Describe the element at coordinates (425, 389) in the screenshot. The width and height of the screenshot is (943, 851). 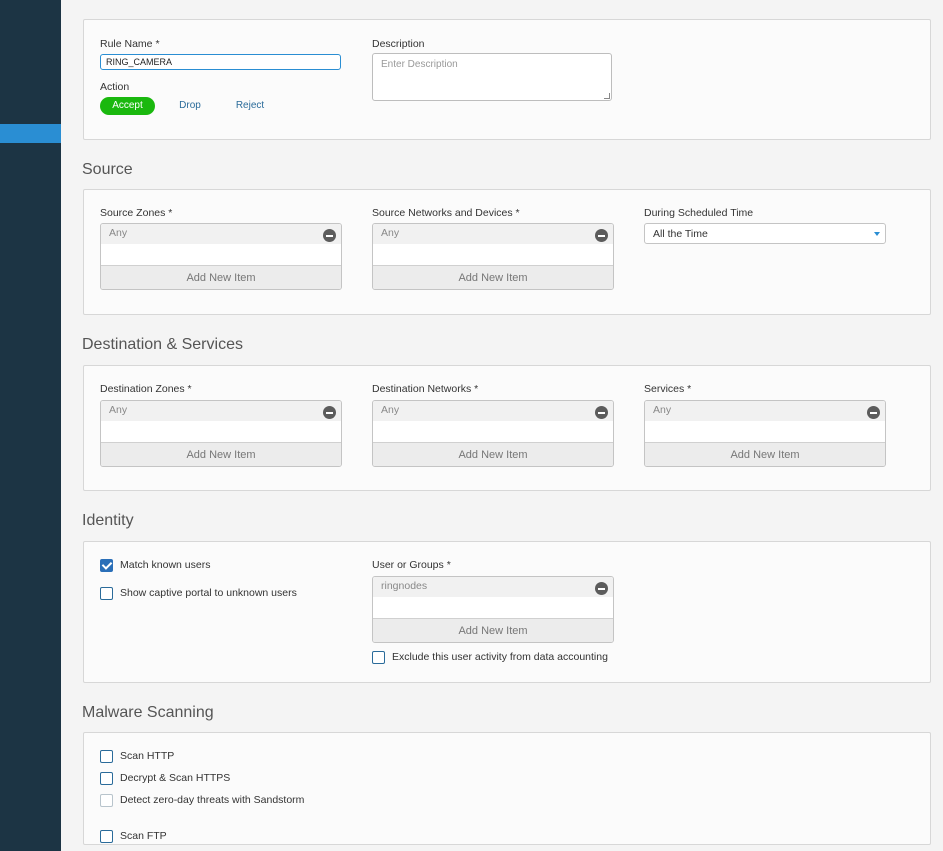
I see `destination-networks-label: Destination Networks *` at that location.